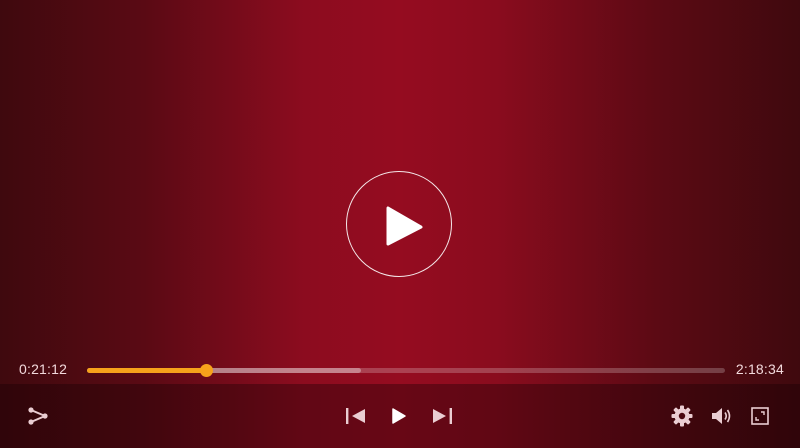 This screenshot has width=800, height=448. What do you see at coordinates (43, 369) in the screenshot?
I see `current-time: 0:21:12` at bounding box center [43, 369].